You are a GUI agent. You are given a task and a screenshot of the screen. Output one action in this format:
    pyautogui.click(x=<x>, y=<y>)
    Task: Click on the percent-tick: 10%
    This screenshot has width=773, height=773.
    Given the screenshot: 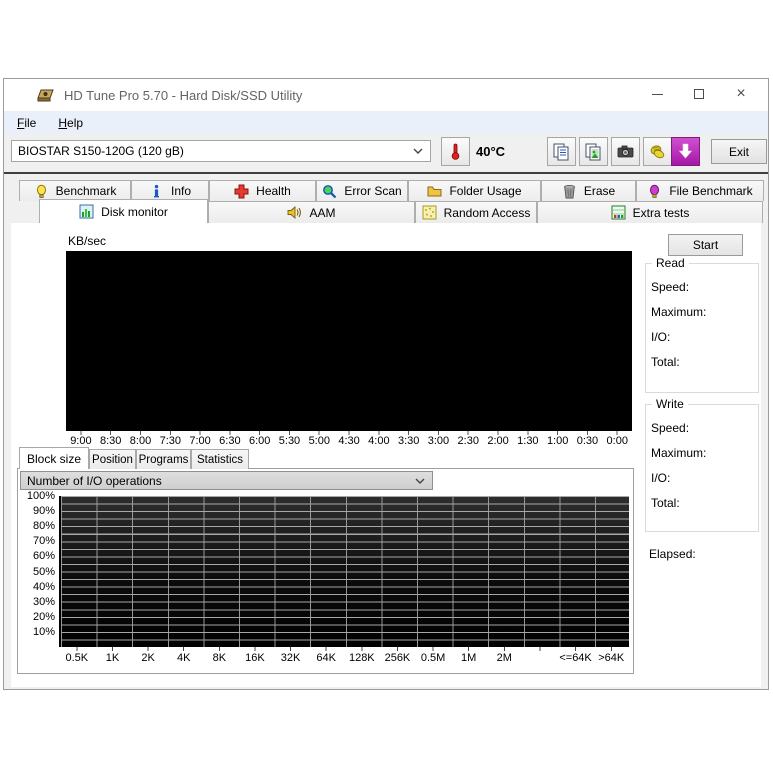 What is the action you would take?
    pyautogui.click(x=43, y=631)
    